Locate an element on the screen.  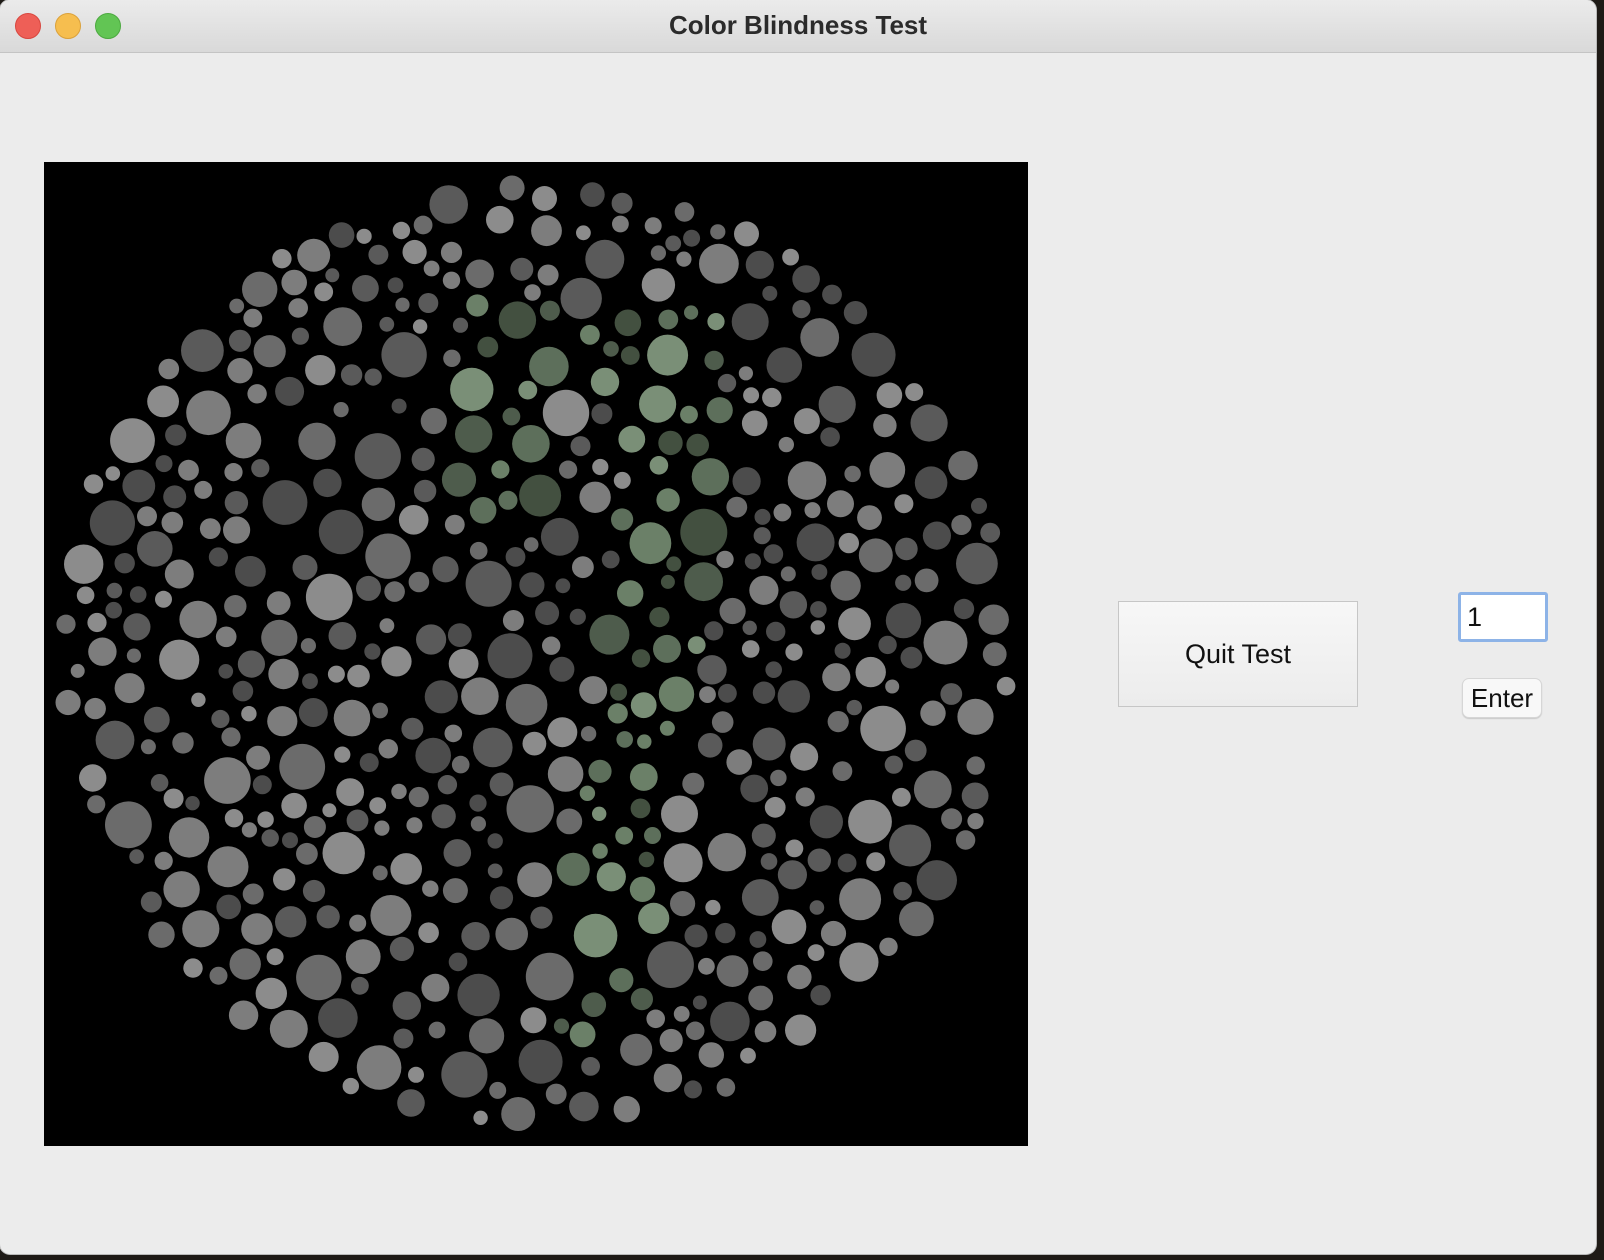
enter-button: Enter is located at coordinates (1502, 698).